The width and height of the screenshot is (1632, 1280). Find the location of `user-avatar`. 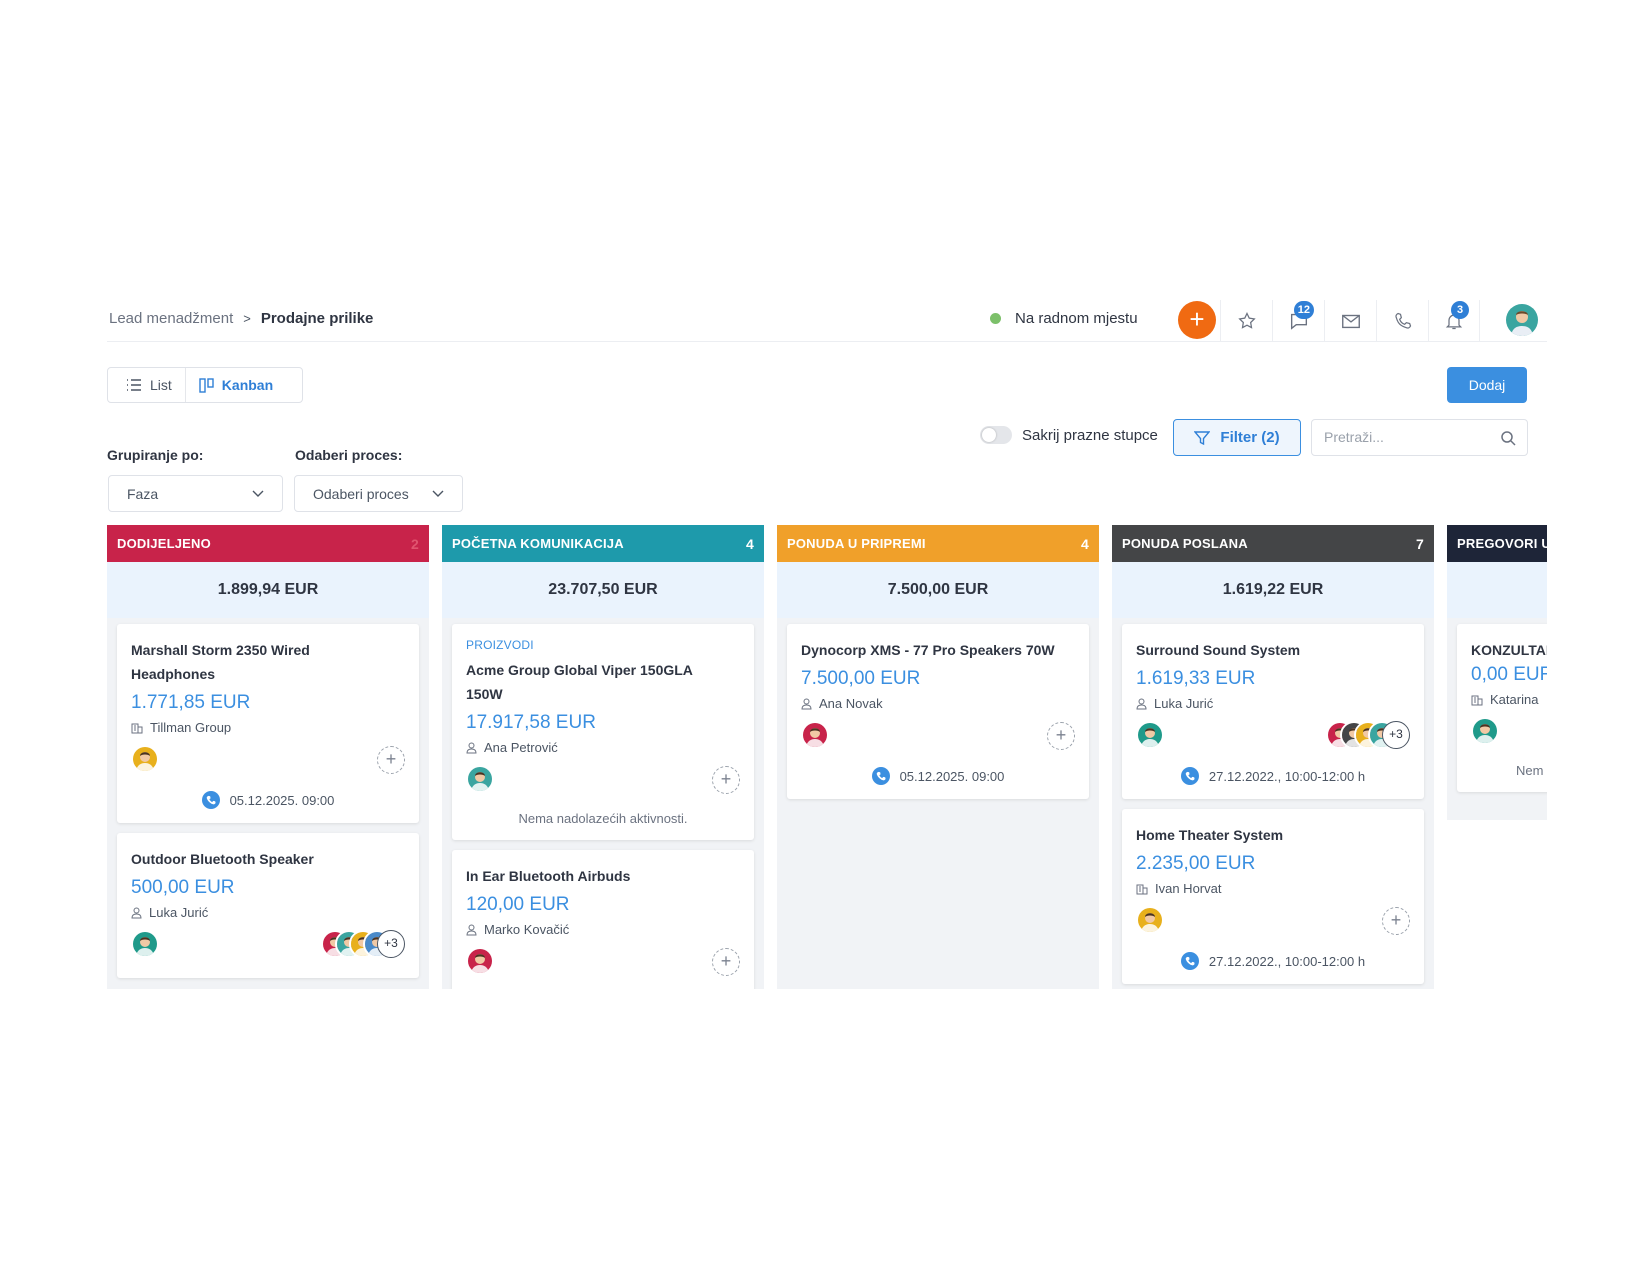

user-avatar is located at coordinates (1522, 320).